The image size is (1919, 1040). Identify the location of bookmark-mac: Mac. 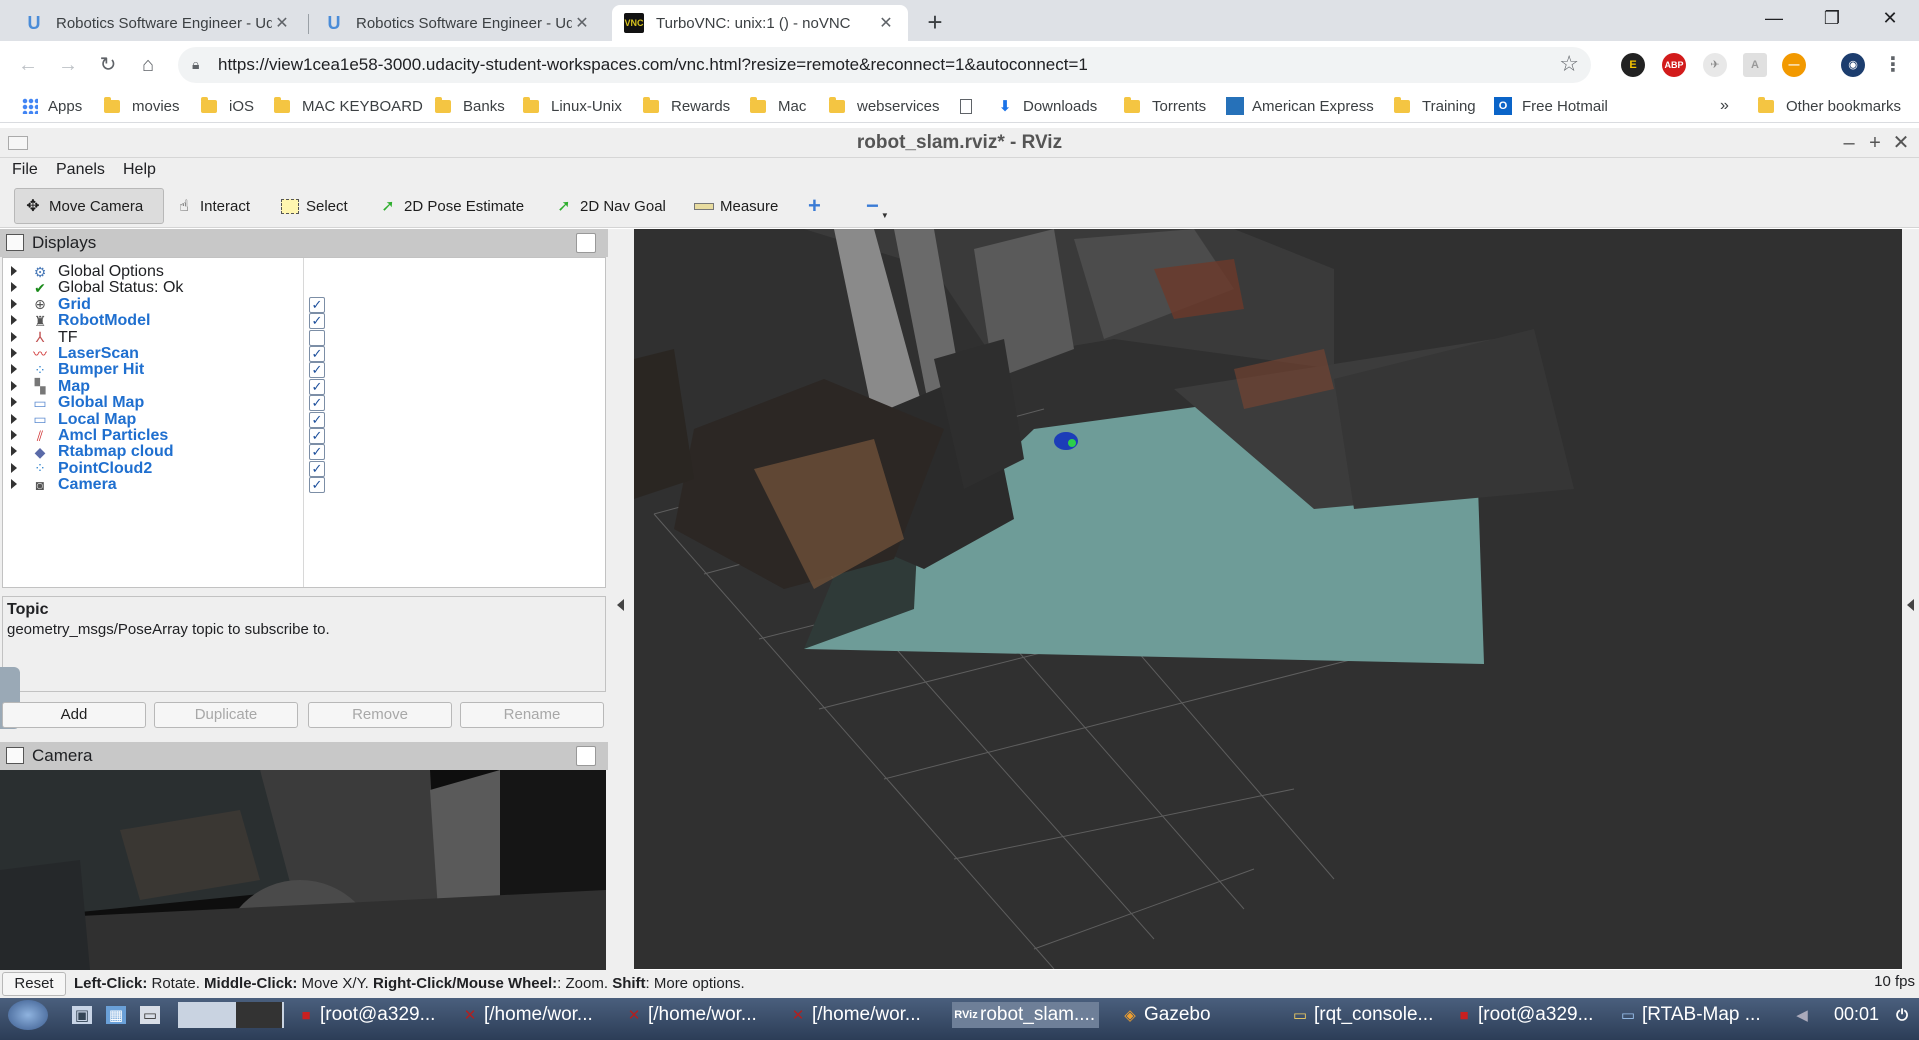
(778, 106).